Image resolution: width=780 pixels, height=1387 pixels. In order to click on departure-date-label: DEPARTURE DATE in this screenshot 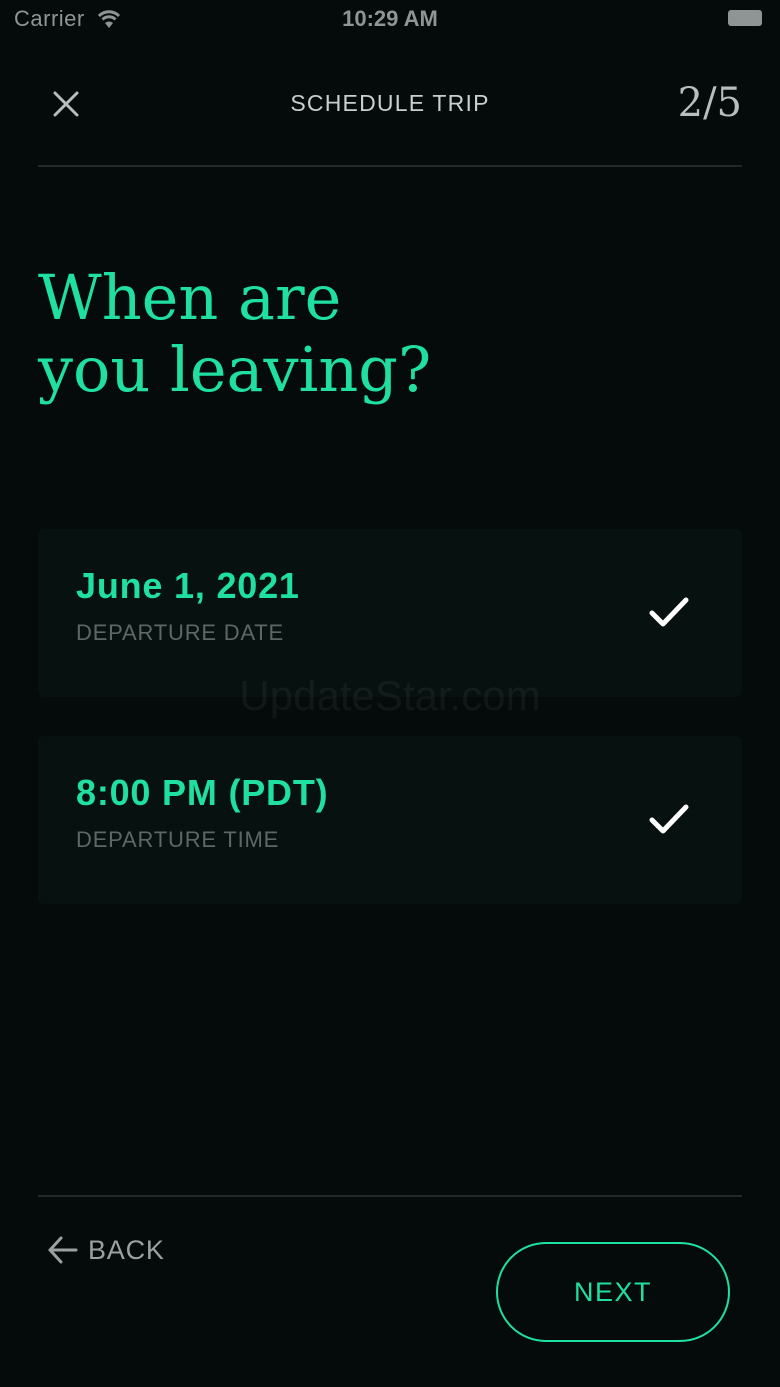, I will do `click(180, 632)`.